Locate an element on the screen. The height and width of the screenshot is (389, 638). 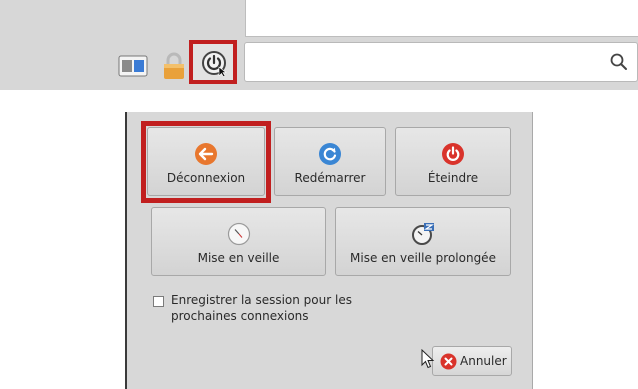
logout-button-highlight is located at coordinates (206, 162).